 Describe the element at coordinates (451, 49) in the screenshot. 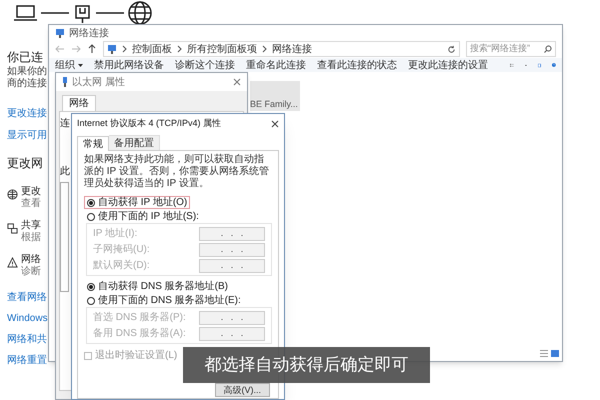

I see `refresh-icon` at that location.